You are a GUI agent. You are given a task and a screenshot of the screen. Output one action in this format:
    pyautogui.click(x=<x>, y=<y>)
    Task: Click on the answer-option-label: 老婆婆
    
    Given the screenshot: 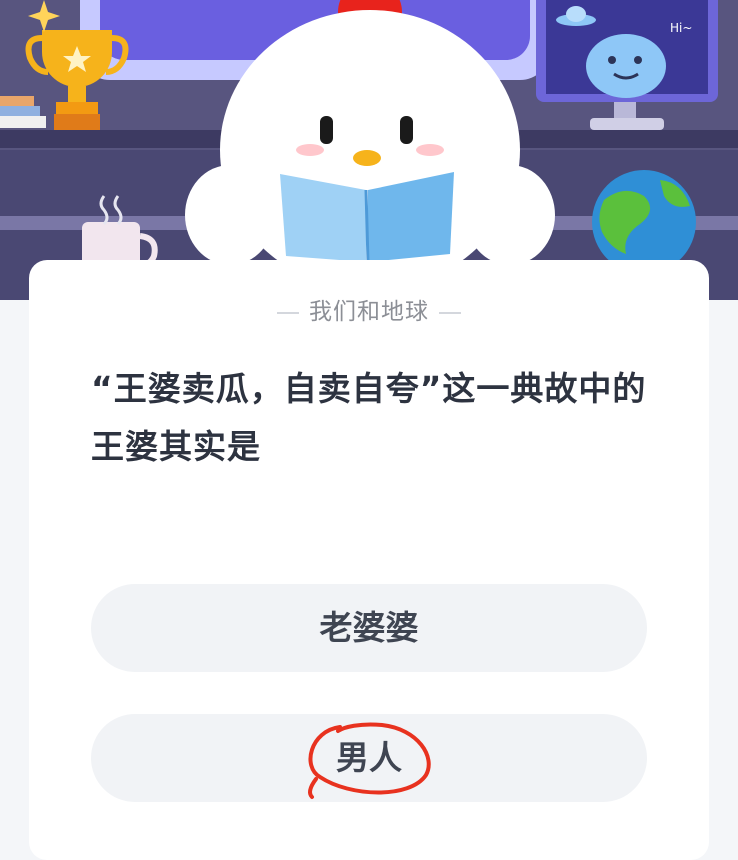 What is the action you would take?
    pyautogui.click(x=369, y=627)
    